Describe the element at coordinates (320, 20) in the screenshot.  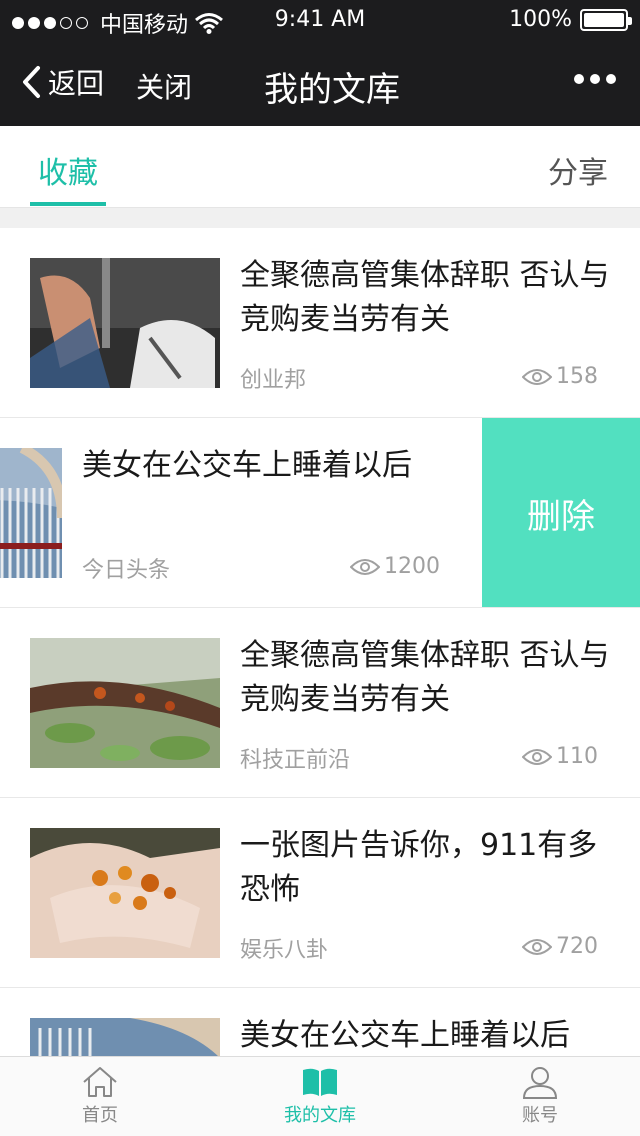
I see `status-bar: 中国移动 9:41 AM 100%` at that location.